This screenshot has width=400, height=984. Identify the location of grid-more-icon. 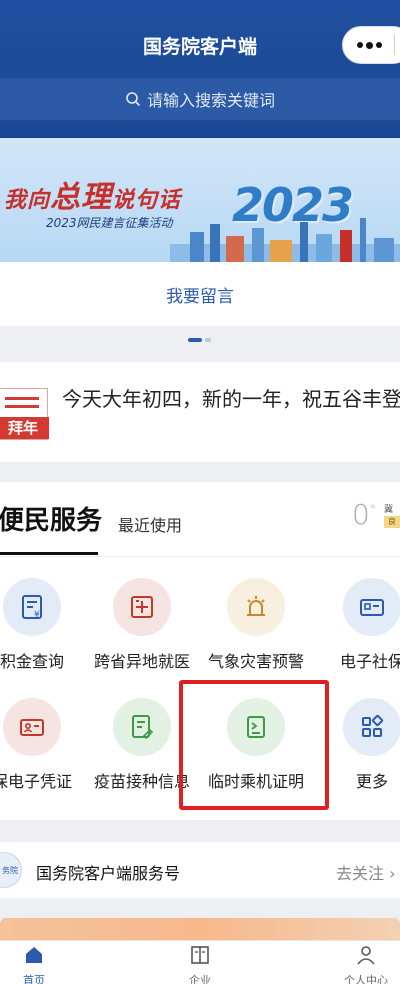
(371, 727).